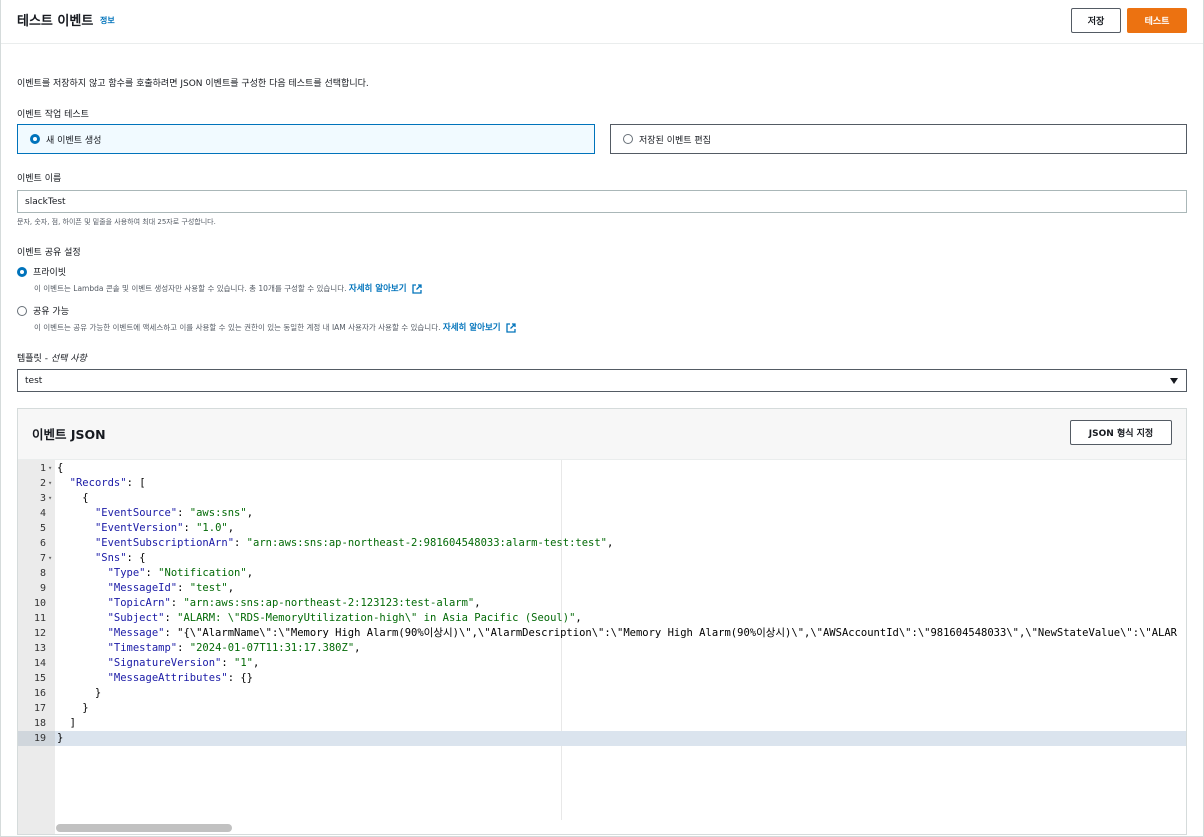  I want to click on line-number: 15, so click(39, 678).